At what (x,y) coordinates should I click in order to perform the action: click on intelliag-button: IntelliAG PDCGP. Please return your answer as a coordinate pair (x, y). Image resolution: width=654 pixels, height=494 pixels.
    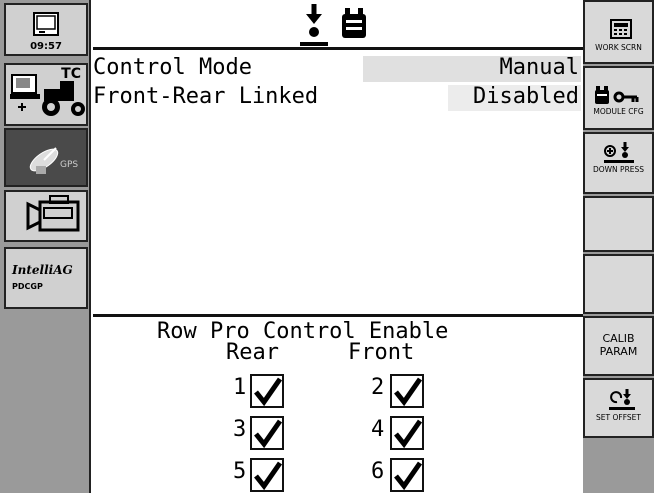
    Looking at the image, I should click on (46, 278).